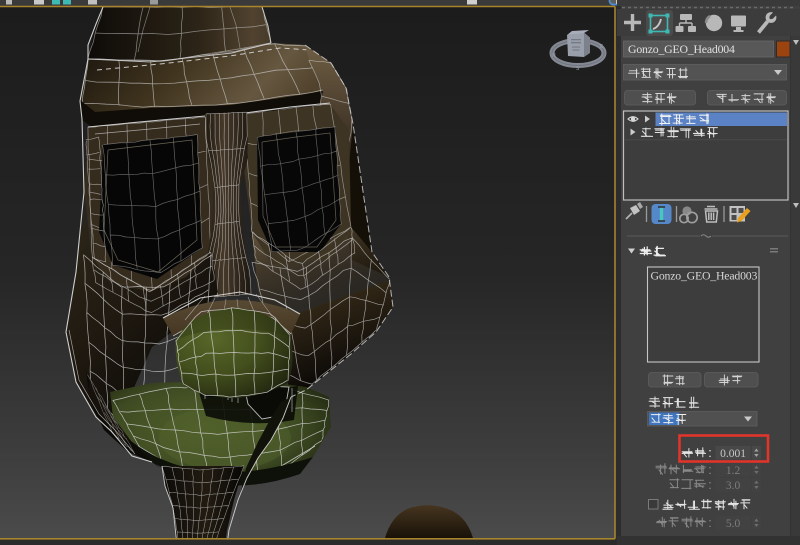 The width and height of the screenshot is (800, 545). I want to click on svg-text: 1.2, so click(733, 471).